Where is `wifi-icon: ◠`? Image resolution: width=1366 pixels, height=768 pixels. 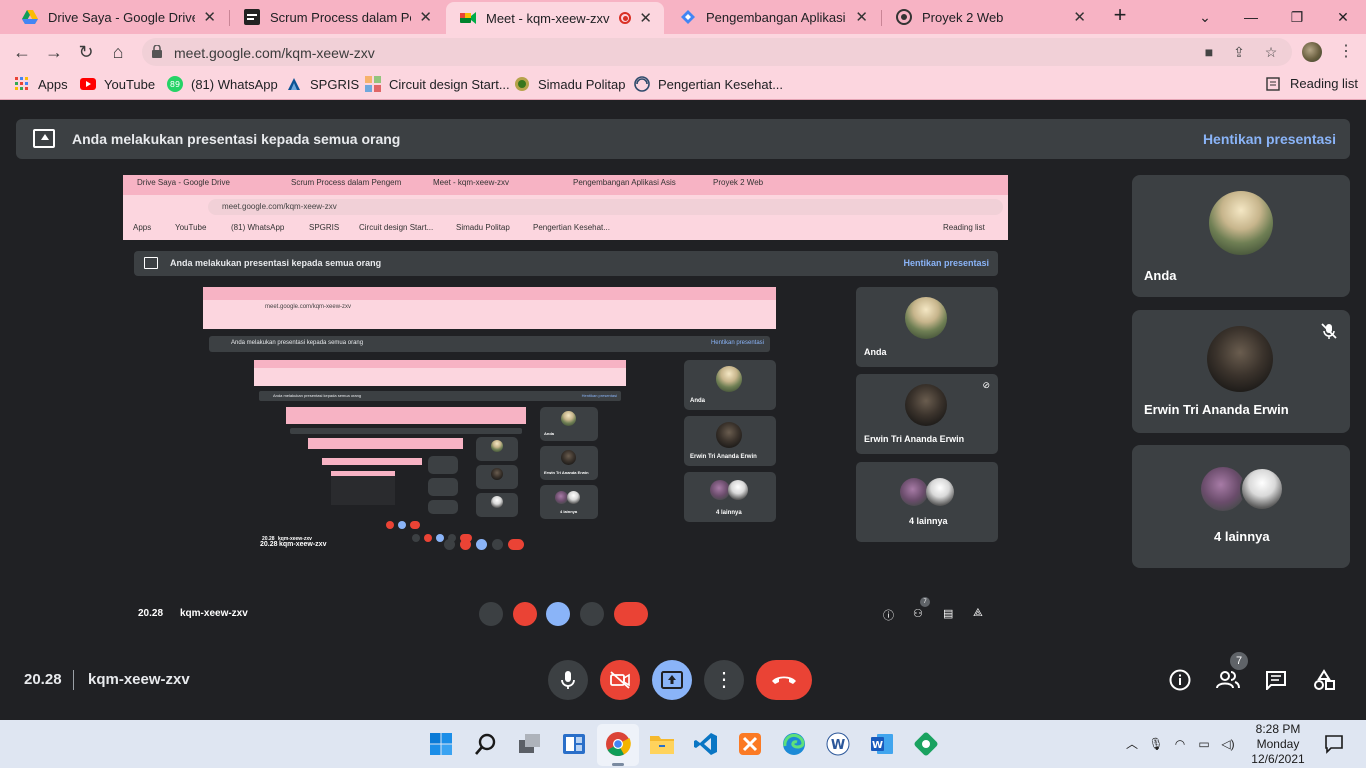
wifi-icon: ◠ is located at coordinates (1180, 744).